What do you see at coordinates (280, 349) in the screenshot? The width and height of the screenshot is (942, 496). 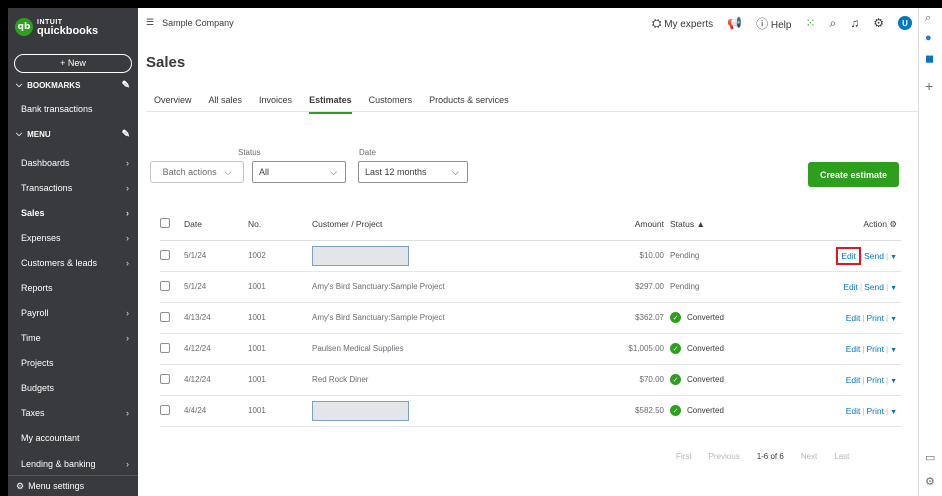 I see `number-cell: 1001` at bounding box center [280, 349].